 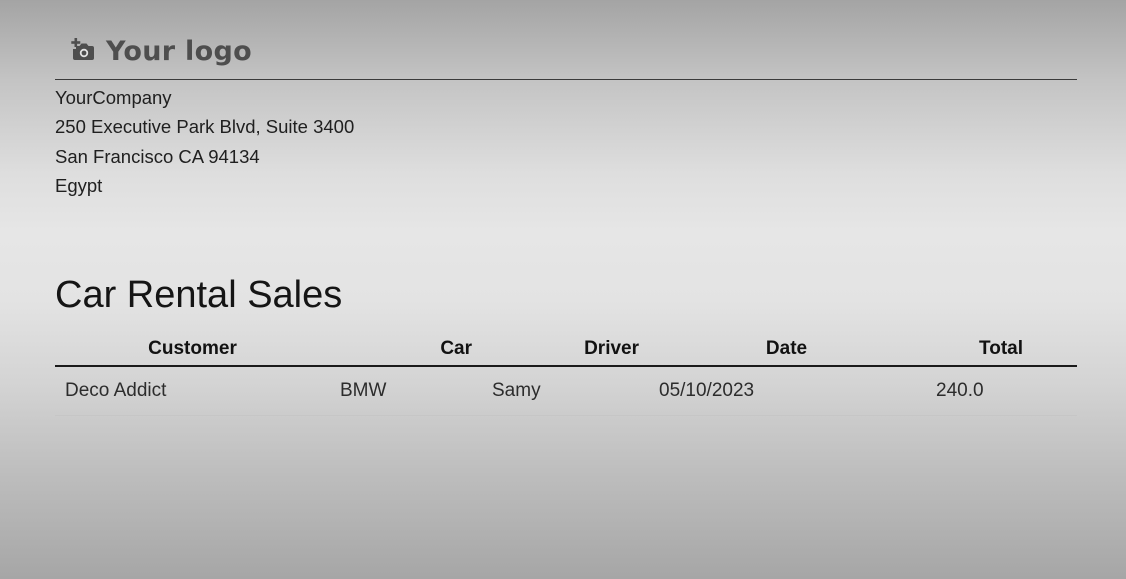 What do you see at coordinates (179, 51) in the screenshot?
I see `logo-text: Your logo` at bounding box center [179, 51].